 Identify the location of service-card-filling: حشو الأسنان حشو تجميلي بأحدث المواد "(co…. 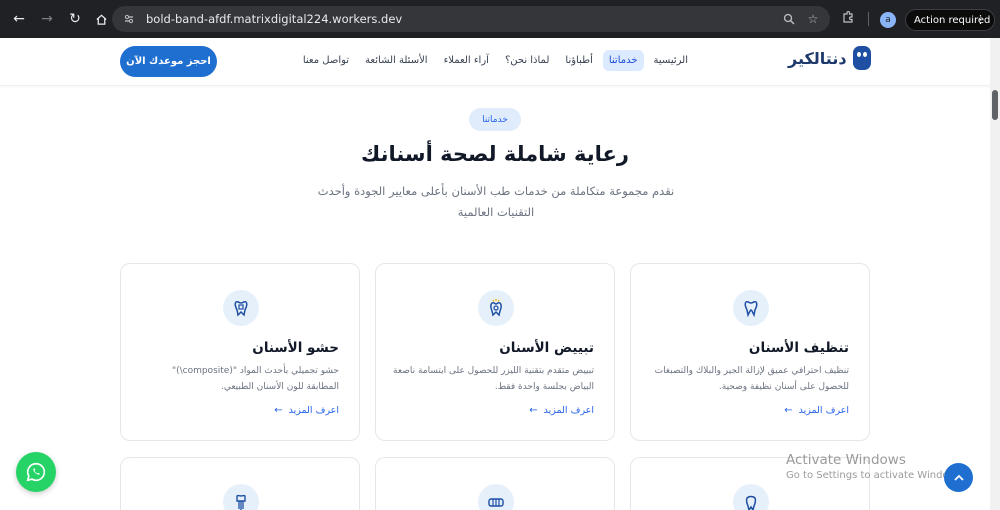
(240, 352).